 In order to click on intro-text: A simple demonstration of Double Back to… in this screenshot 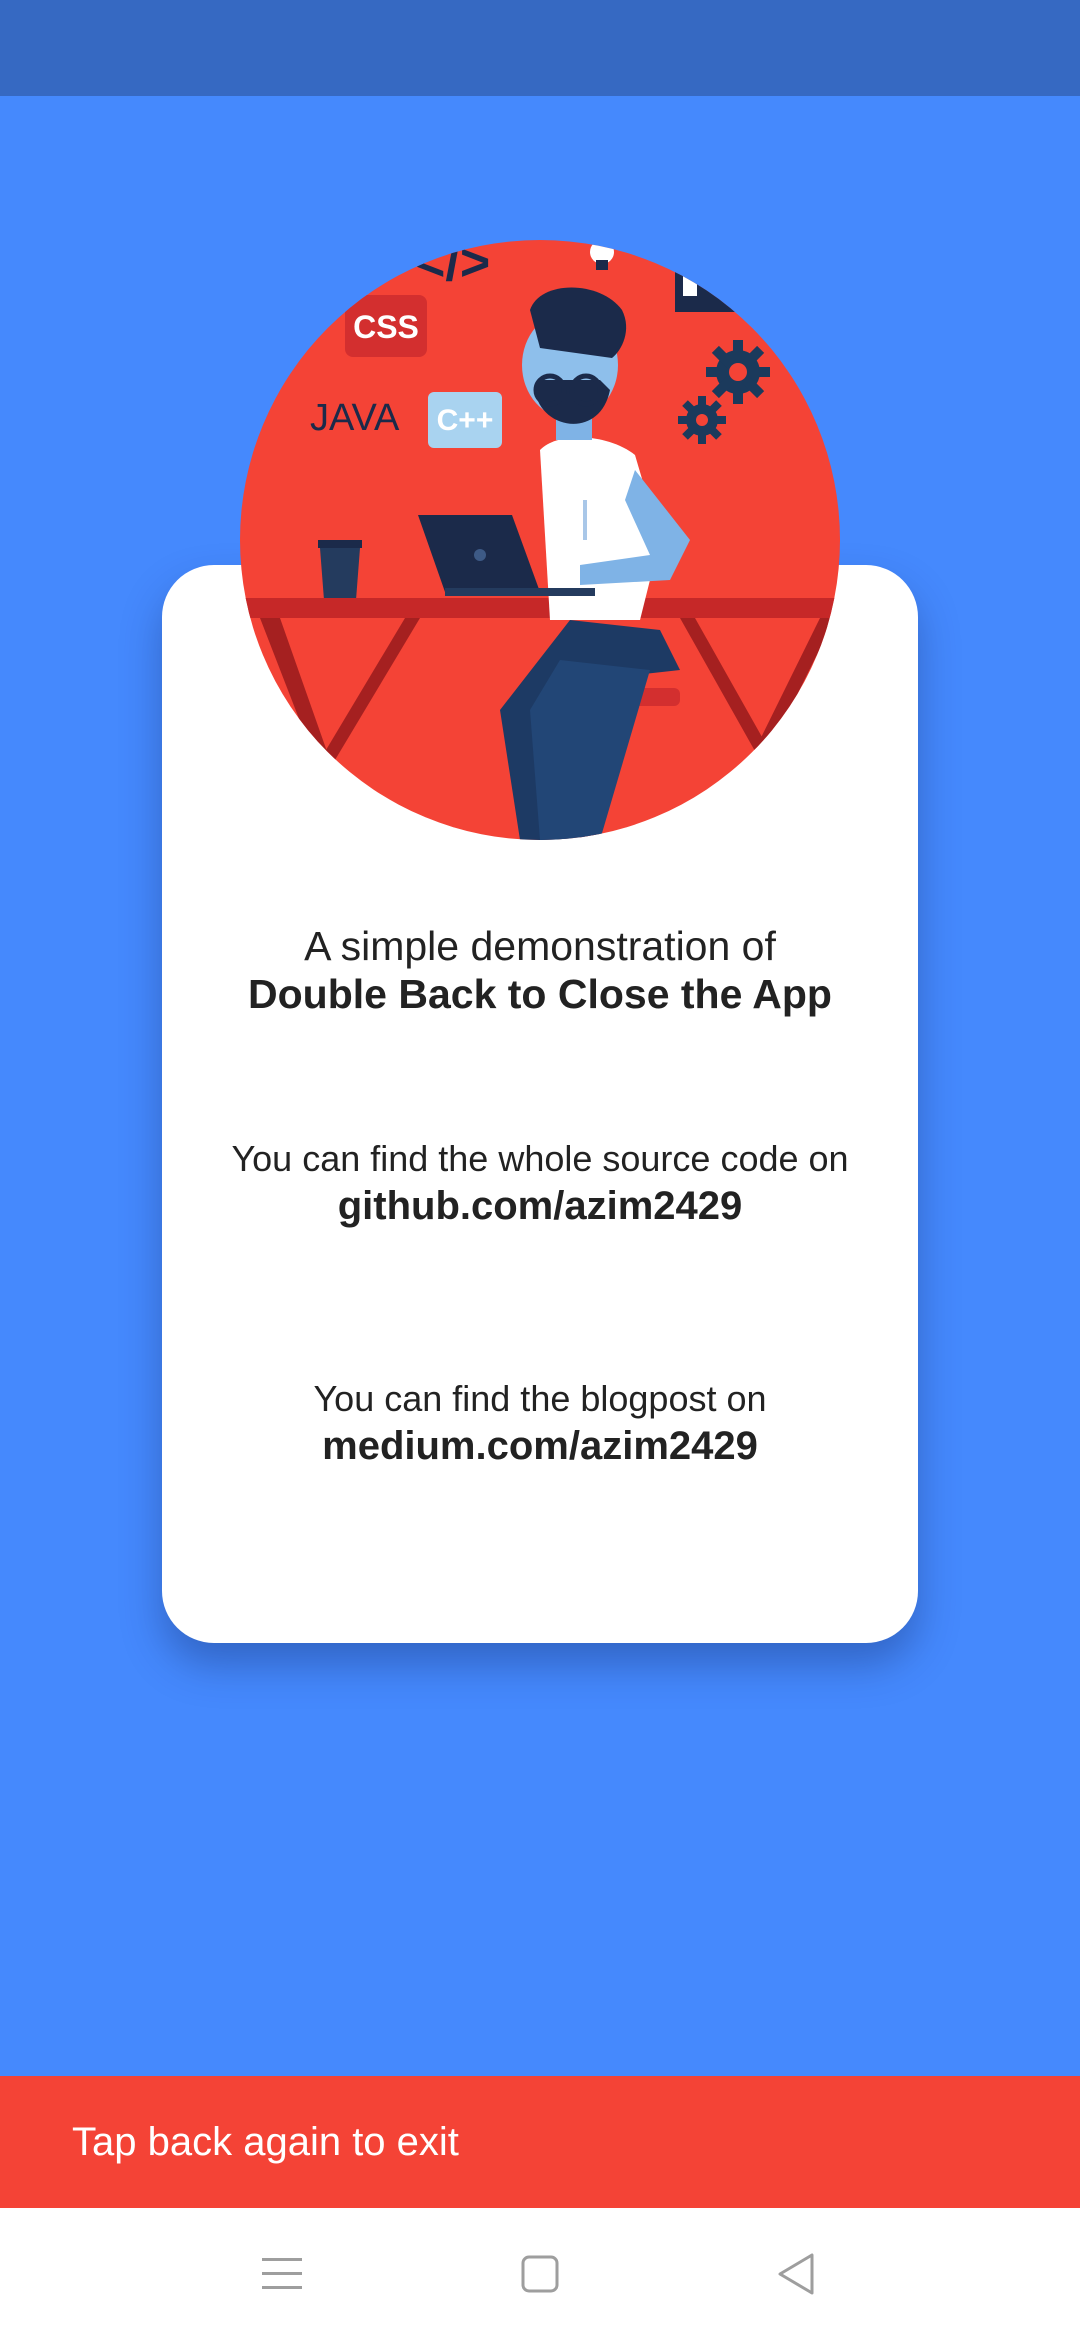, I will do `click(540, 970)`.